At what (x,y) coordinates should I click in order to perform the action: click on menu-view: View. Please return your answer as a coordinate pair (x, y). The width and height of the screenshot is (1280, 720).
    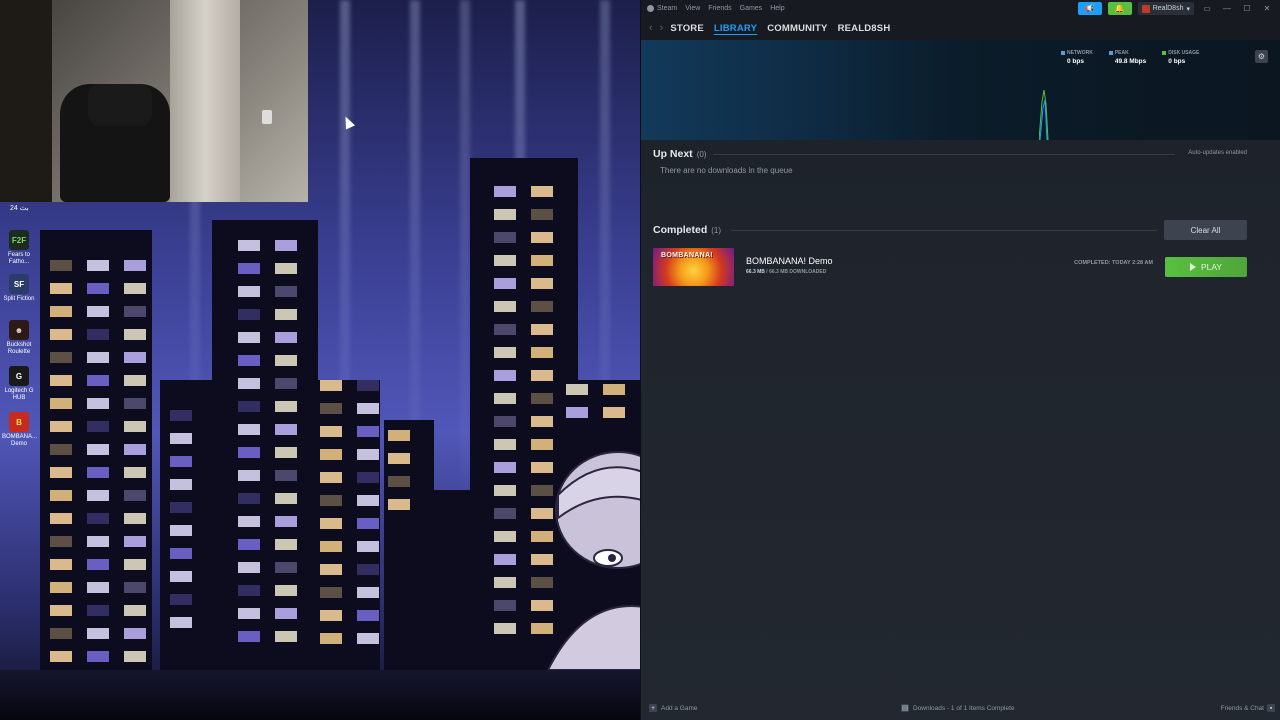
    Looking at the image, I should click on (692, 8).